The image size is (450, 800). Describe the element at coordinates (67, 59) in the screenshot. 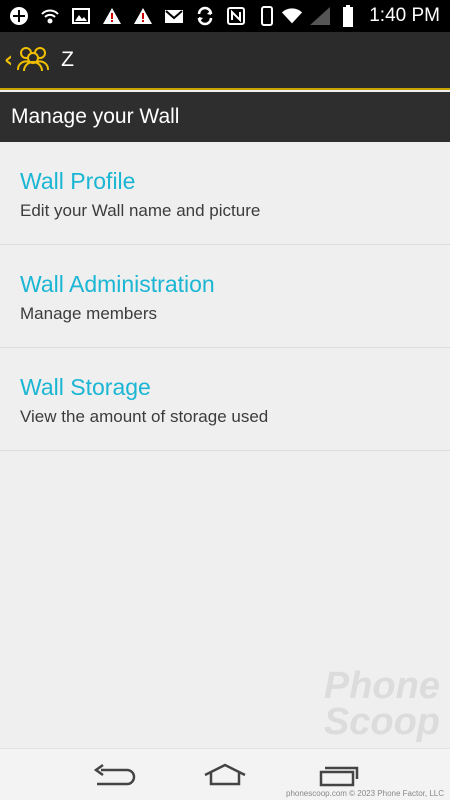

I see `wall-name-title: Z` at that location.